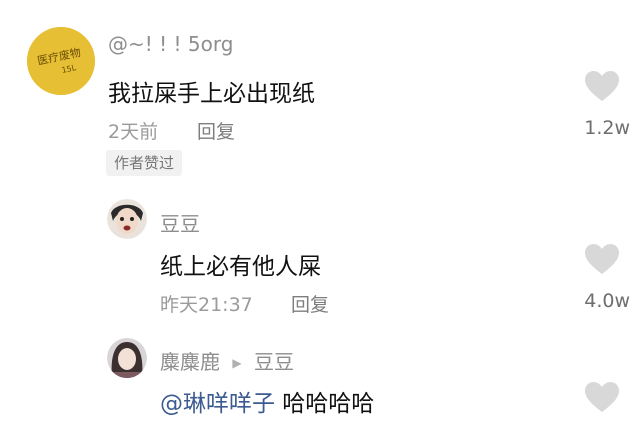 This screenshot has height=423, width=640. What do you see at coordinates (180, 222) in the screenshot?
I see `reply-username: 豆豆` at bounding box center [180, 222].